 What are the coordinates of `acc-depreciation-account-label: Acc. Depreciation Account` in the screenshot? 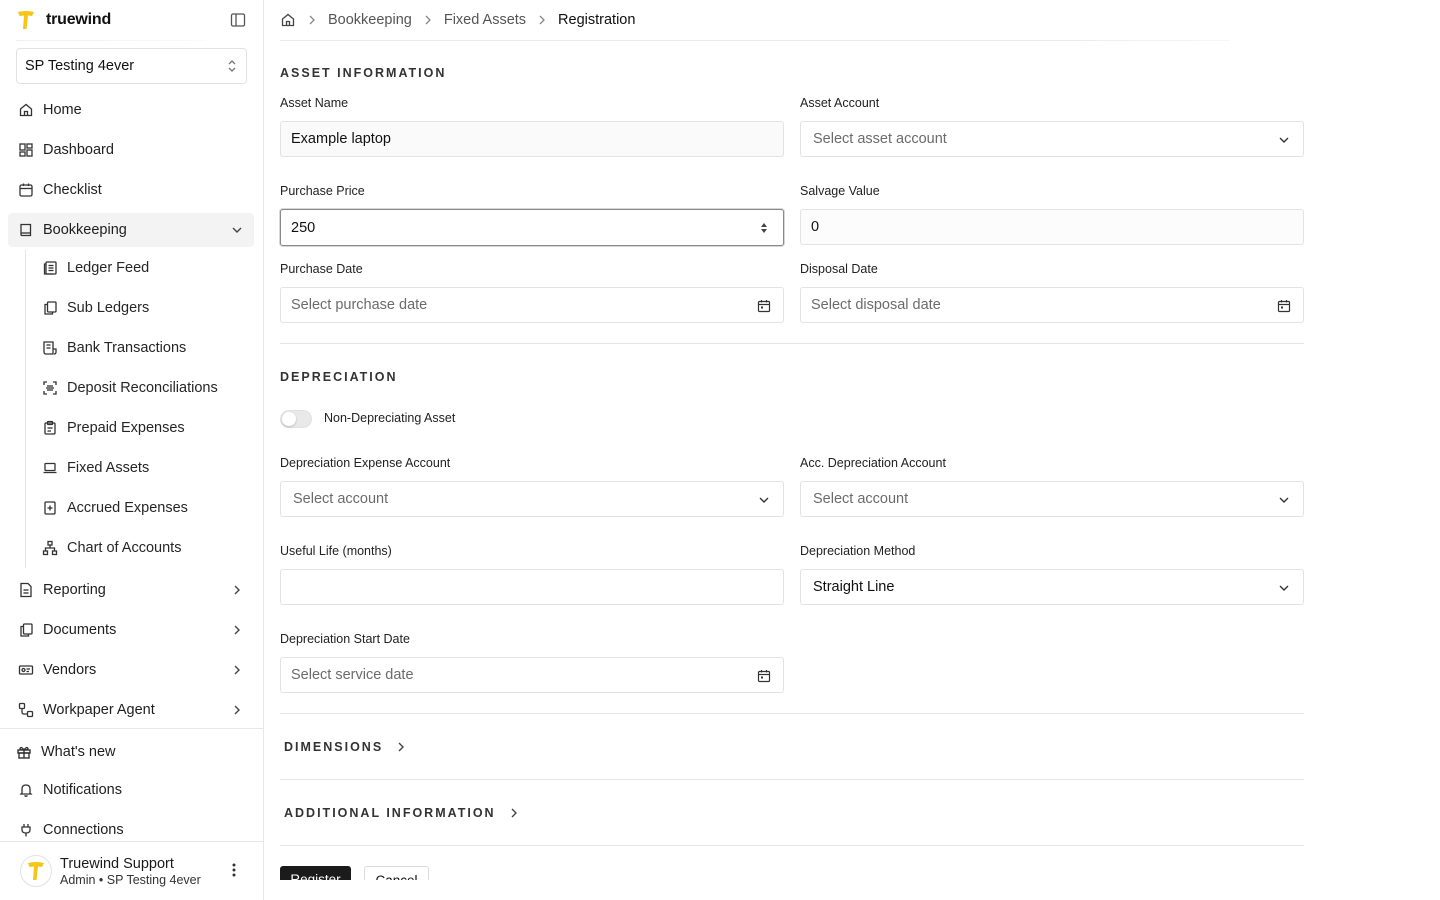 It's located at (873, 463).